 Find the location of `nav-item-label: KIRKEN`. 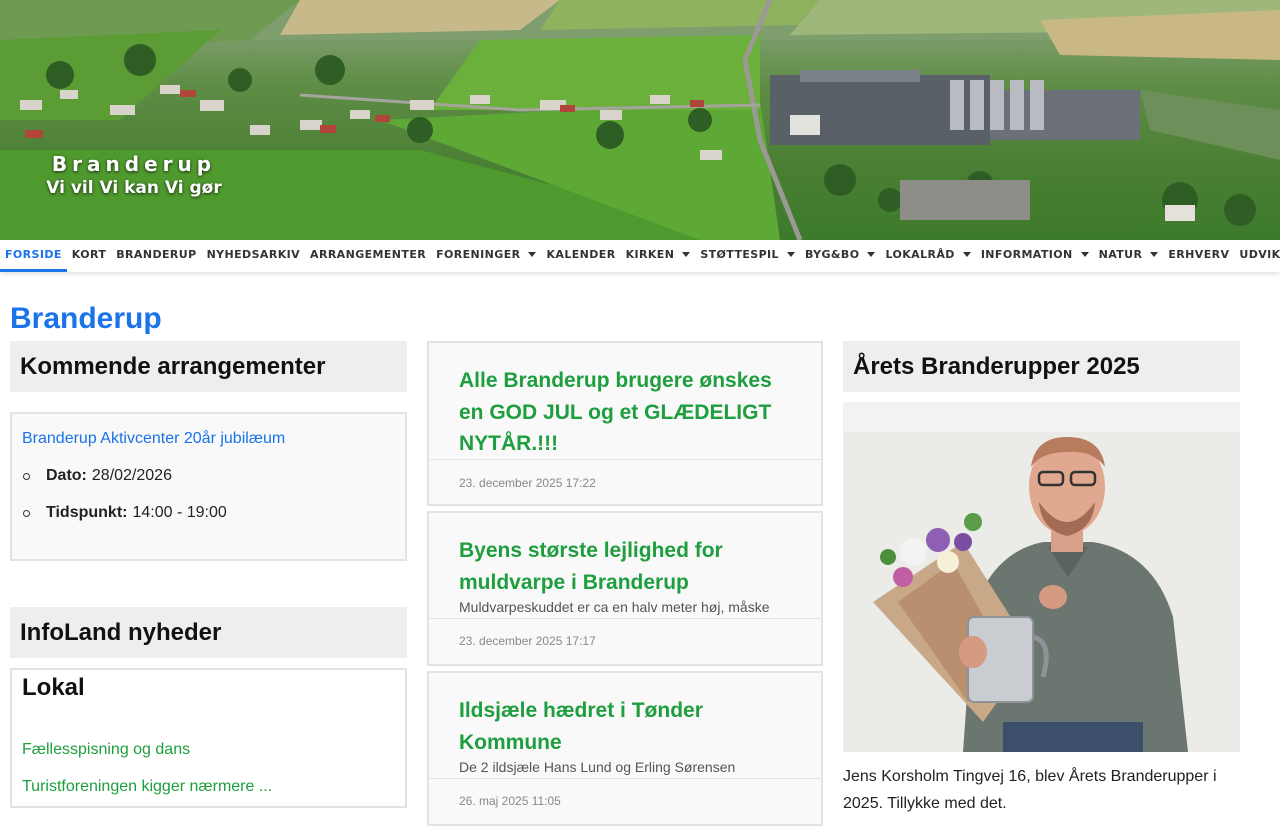

nav-item-label: KIRKEN is located at coordinates (650, 254).